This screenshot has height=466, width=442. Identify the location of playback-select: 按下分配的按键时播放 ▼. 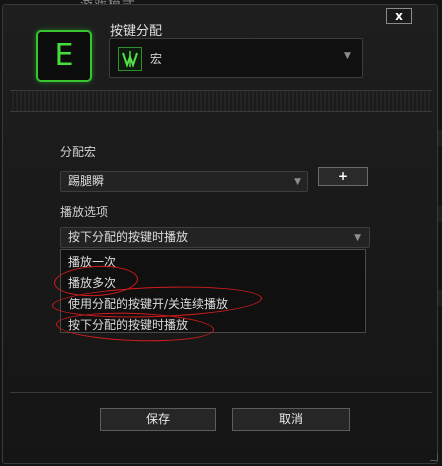
(215, 237).